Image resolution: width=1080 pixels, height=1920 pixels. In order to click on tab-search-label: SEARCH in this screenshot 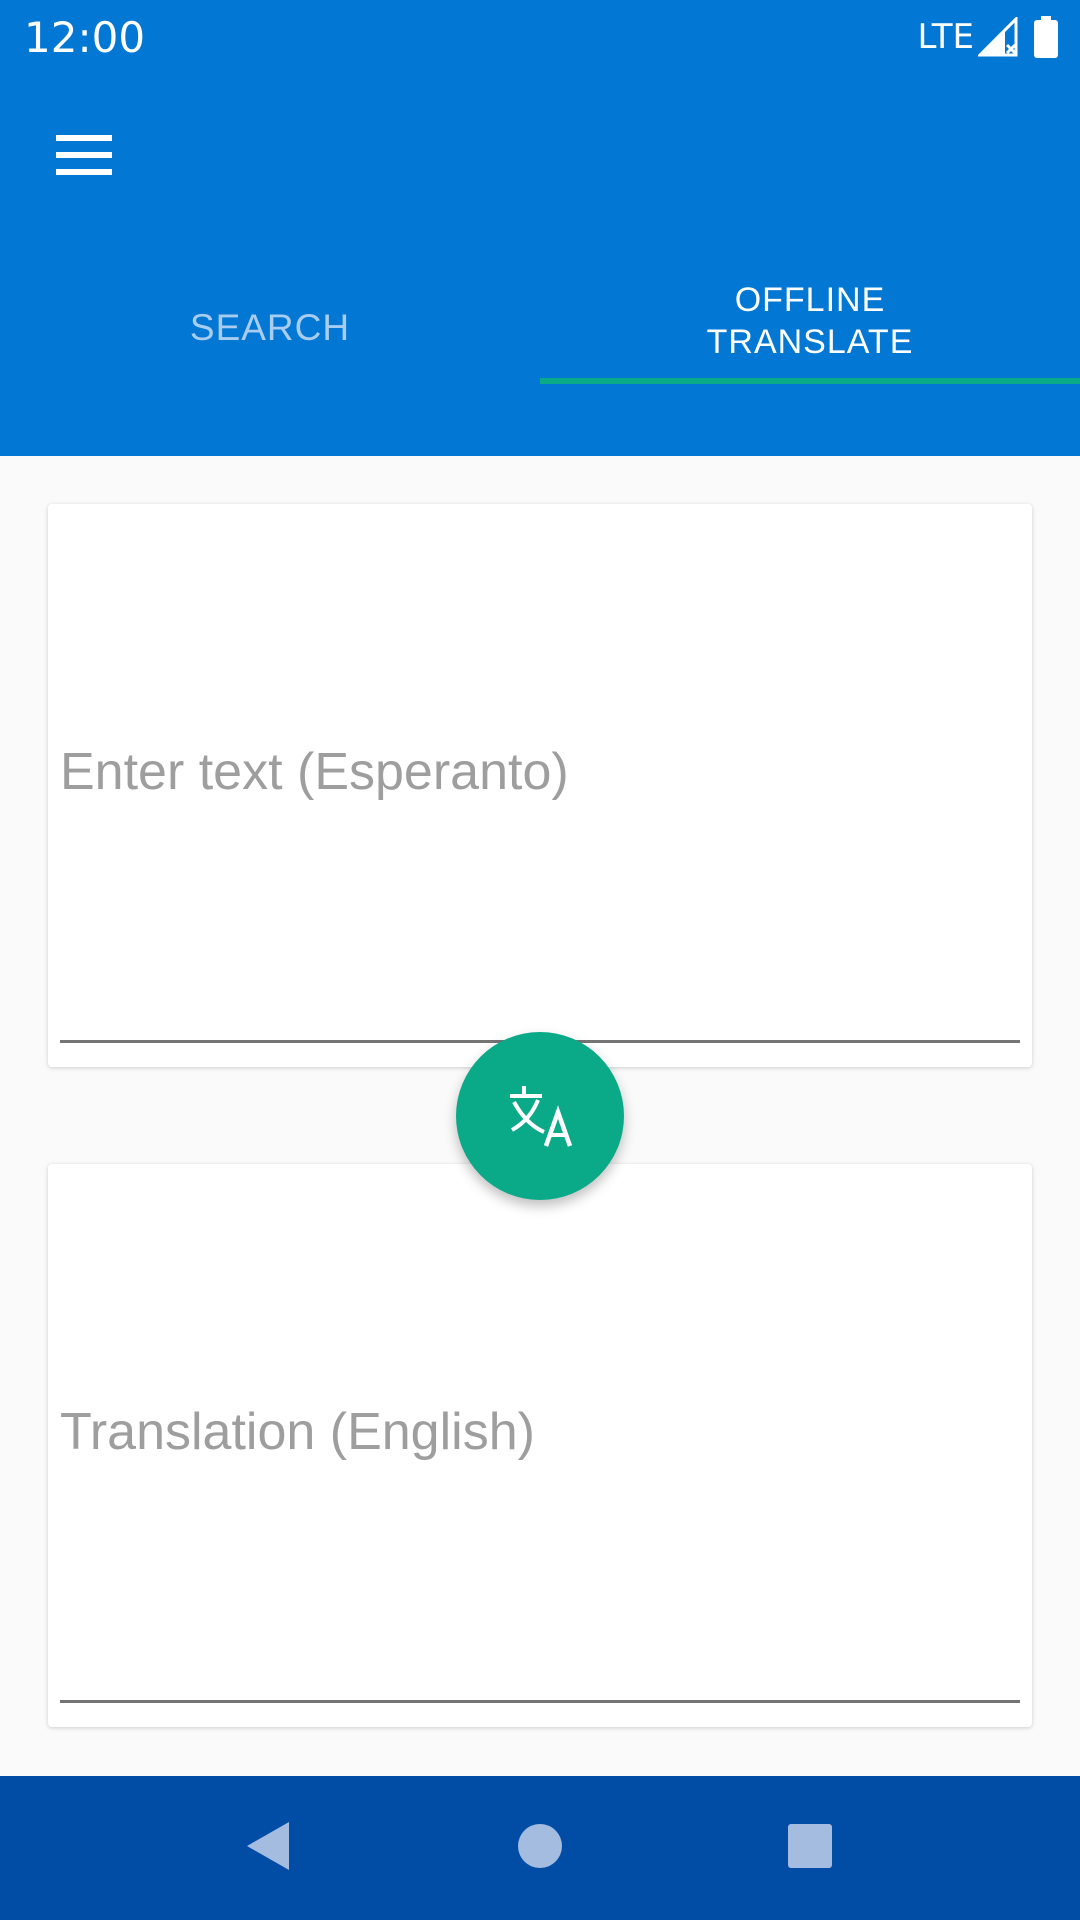, I will do `click(270, 327)`.